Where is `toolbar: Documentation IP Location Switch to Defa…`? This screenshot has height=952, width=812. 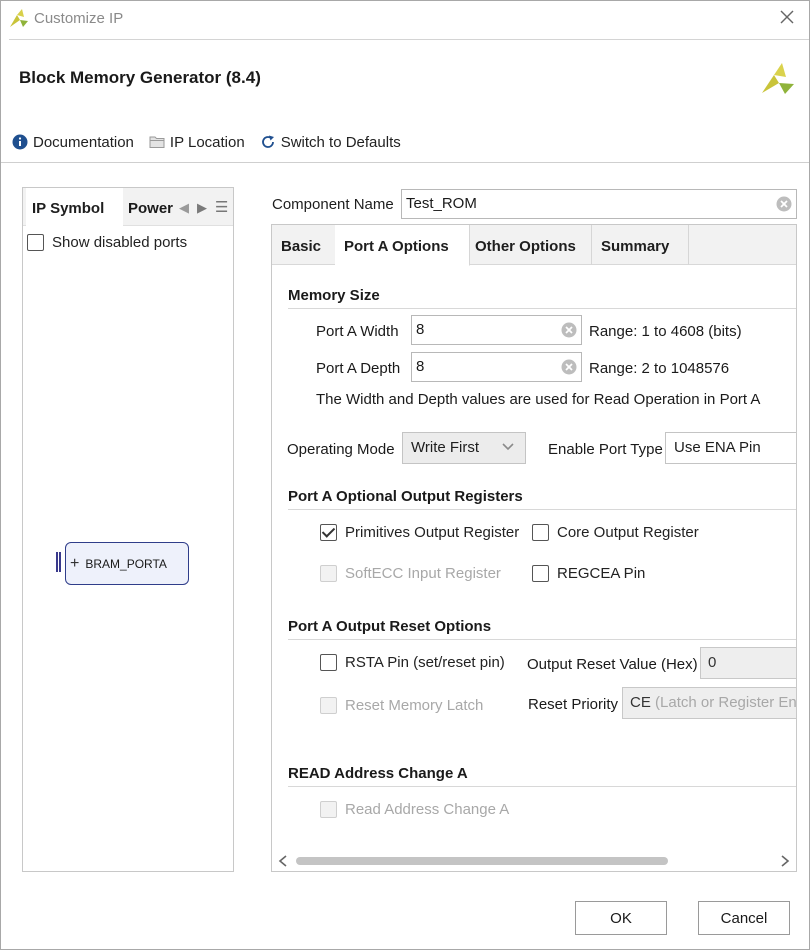 toolbar: Documentation IP Location Switch to Defa… is located at coordinates (214, 142).